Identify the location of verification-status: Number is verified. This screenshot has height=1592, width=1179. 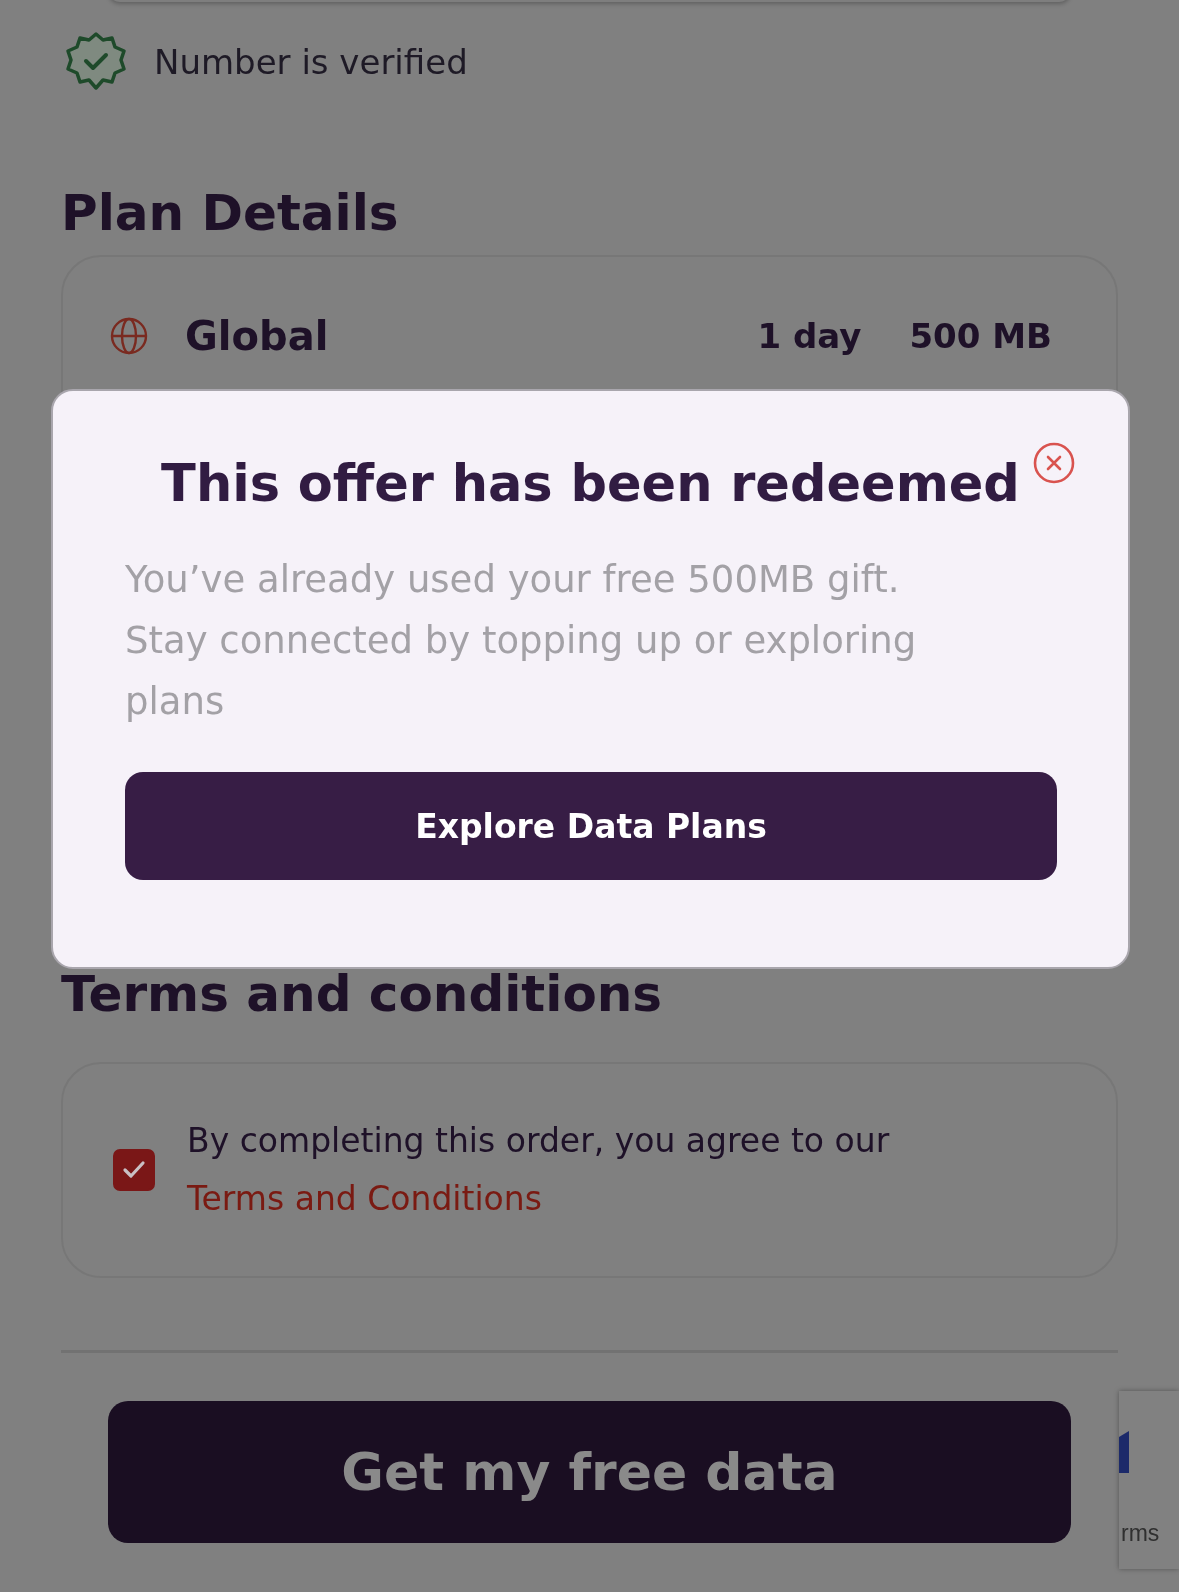
(311, 62).